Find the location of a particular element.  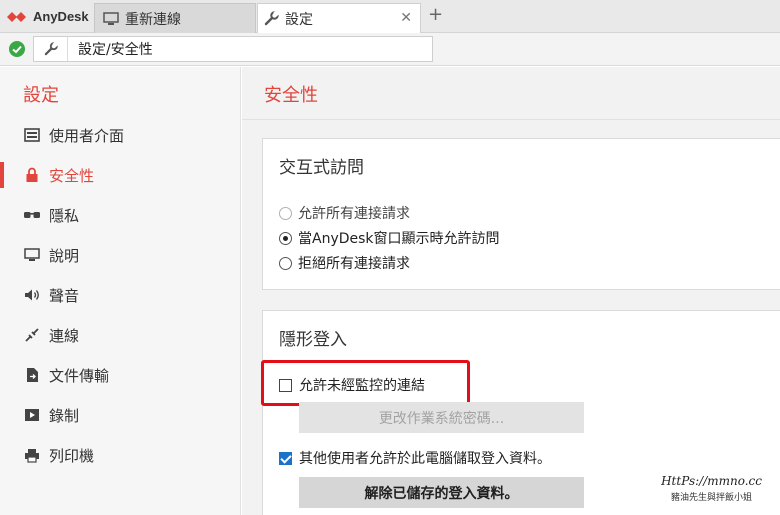

sidebar-item-printer: 列印機 is located at coordinates (120, 455).